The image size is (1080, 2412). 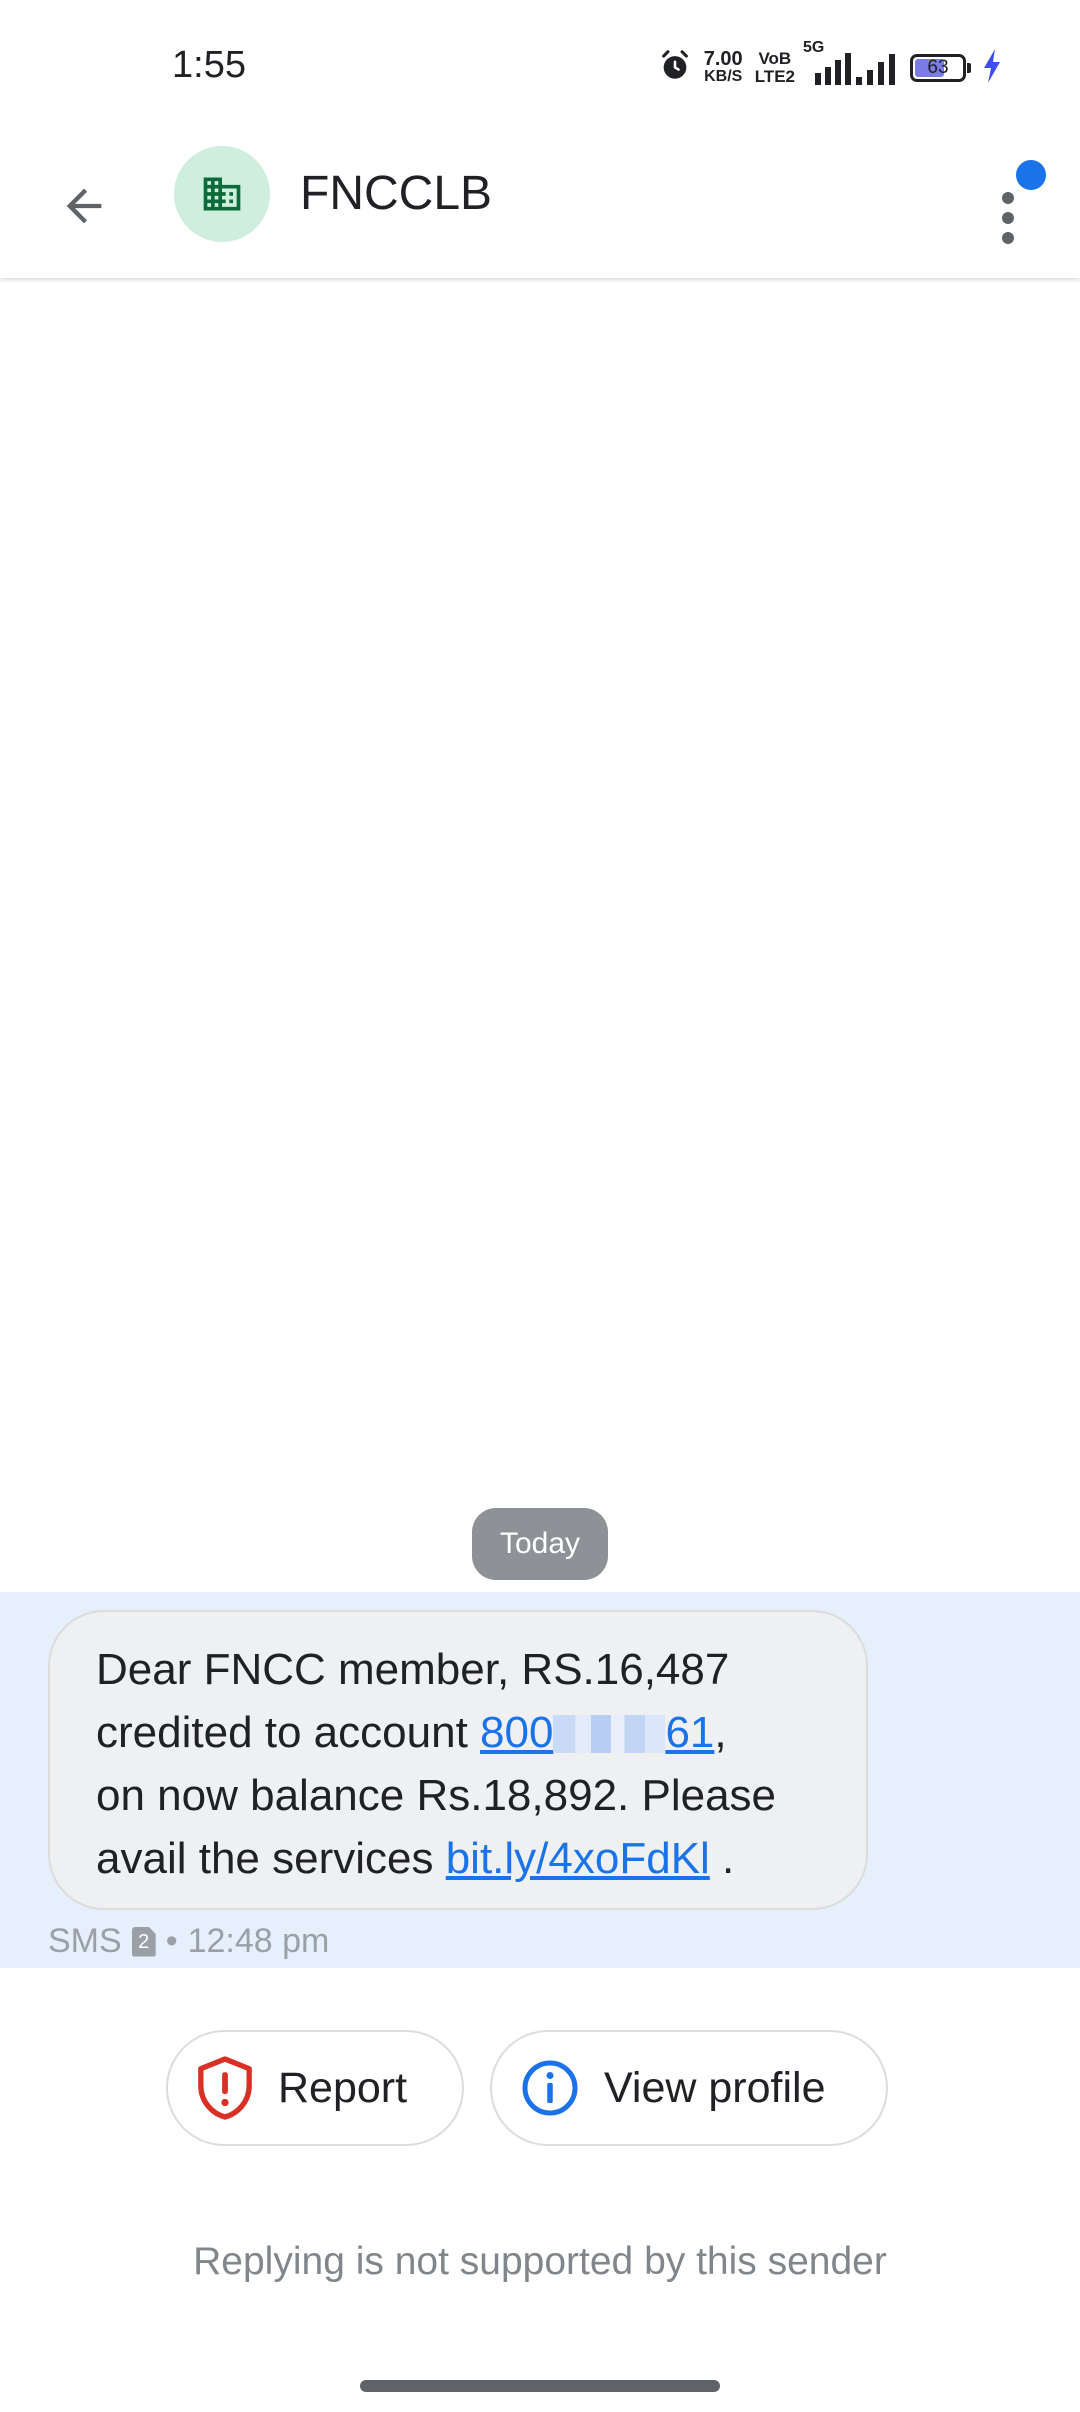 What do you see at coordinates (609, 1734) in the screenshot?
I see `redacted-digits` at bounding box center [609, 1734].